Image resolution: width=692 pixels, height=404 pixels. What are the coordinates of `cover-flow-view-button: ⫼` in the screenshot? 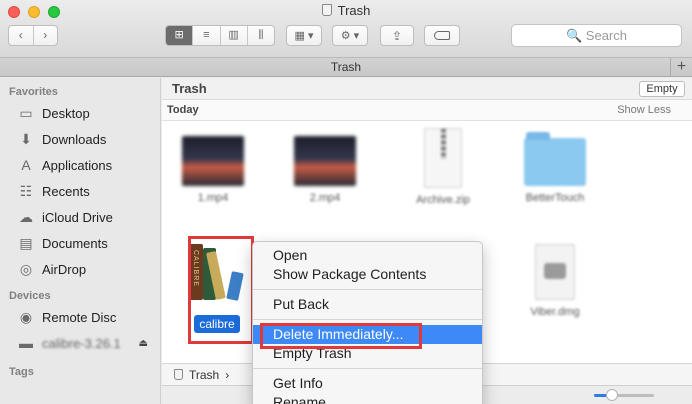 It's located at (260, 35).